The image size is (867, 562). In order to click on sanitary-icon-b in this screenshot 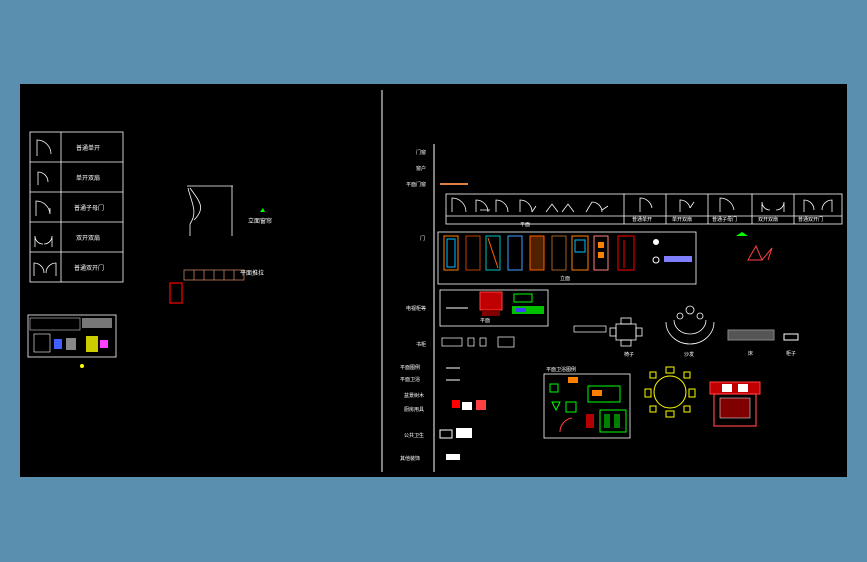, I will do `click(467, 406)`.